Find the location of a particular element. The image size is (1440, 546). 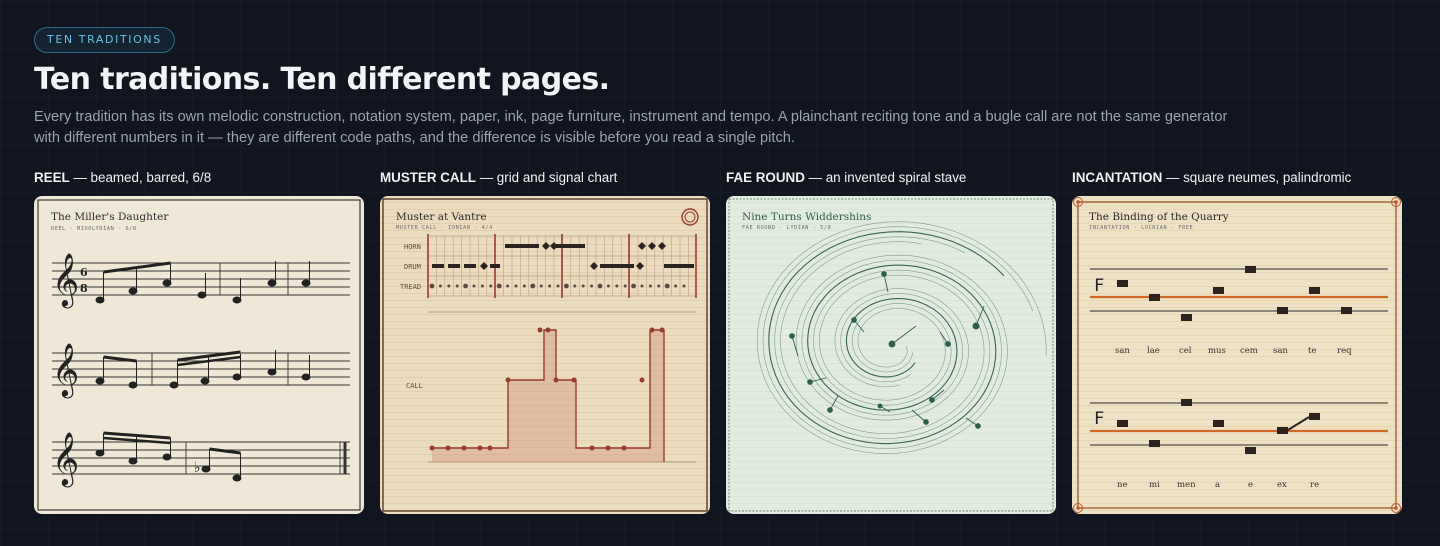

svg-text: mi is located at coordinates (1154, 485).